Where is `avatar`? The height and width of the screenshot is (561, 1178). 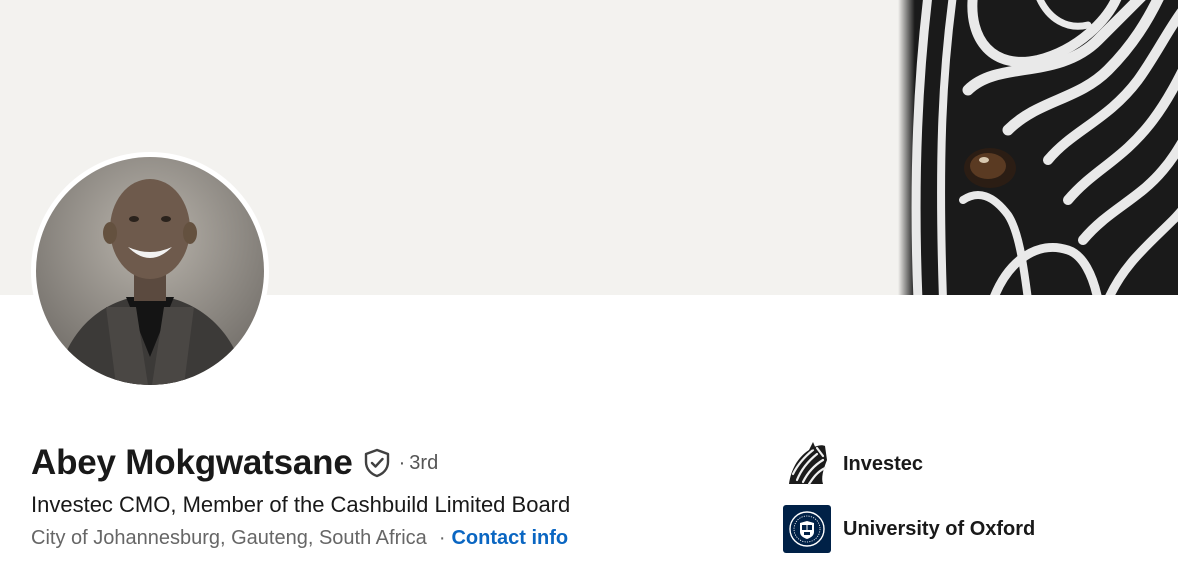 avatar is located at coordinates (150, 271).